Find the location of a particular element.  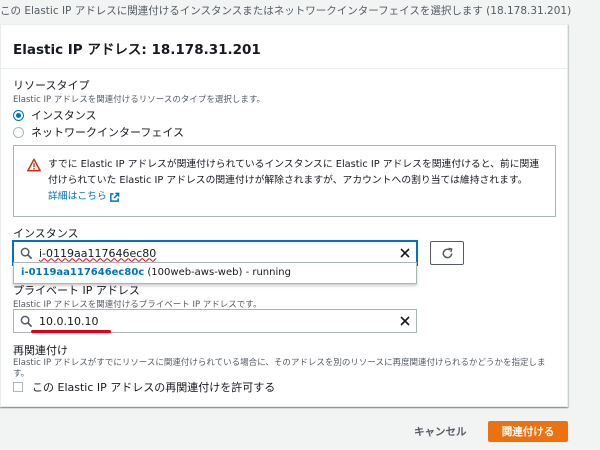

dropdown-instance-name: (100web-aws-web) is located at coordinates (193, 272).